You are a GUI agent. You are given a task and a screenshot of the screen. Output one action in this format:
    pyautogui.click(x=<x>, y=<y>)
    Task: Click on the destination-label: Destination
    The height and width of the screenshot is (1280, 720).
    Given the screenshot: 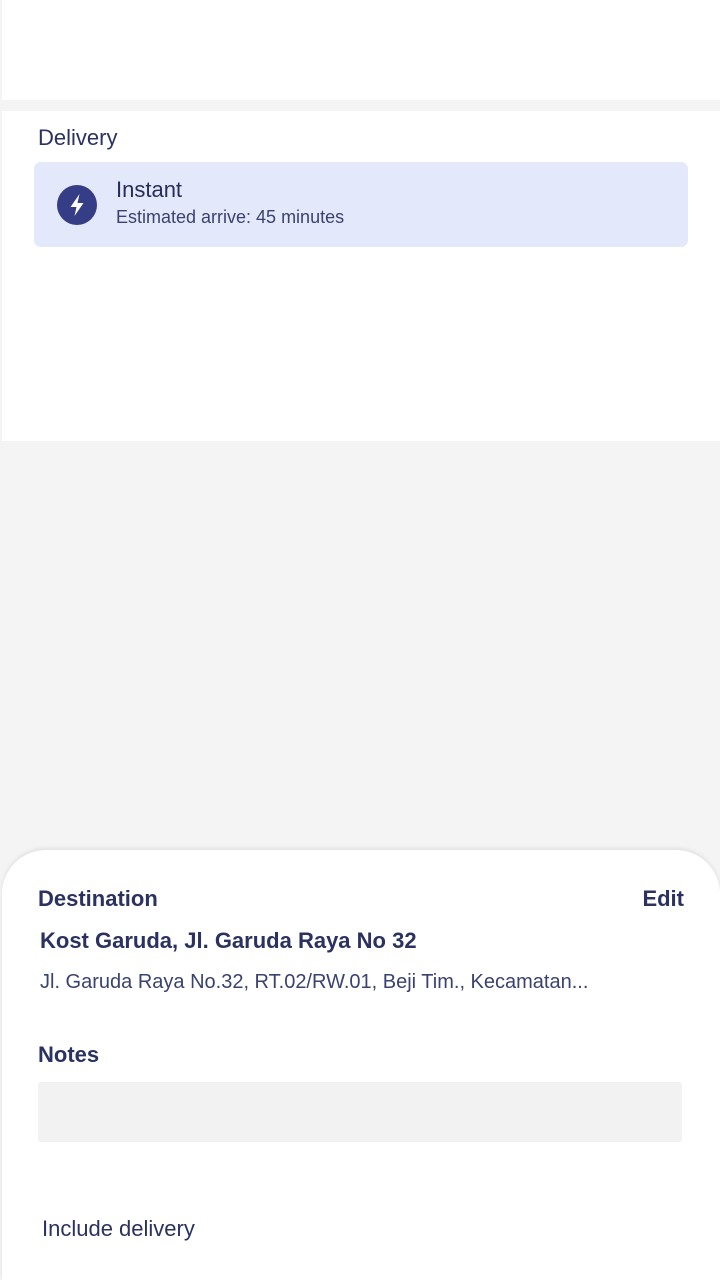 What is the action you would take?
    pyautogui.click(x=98, y=898)
    